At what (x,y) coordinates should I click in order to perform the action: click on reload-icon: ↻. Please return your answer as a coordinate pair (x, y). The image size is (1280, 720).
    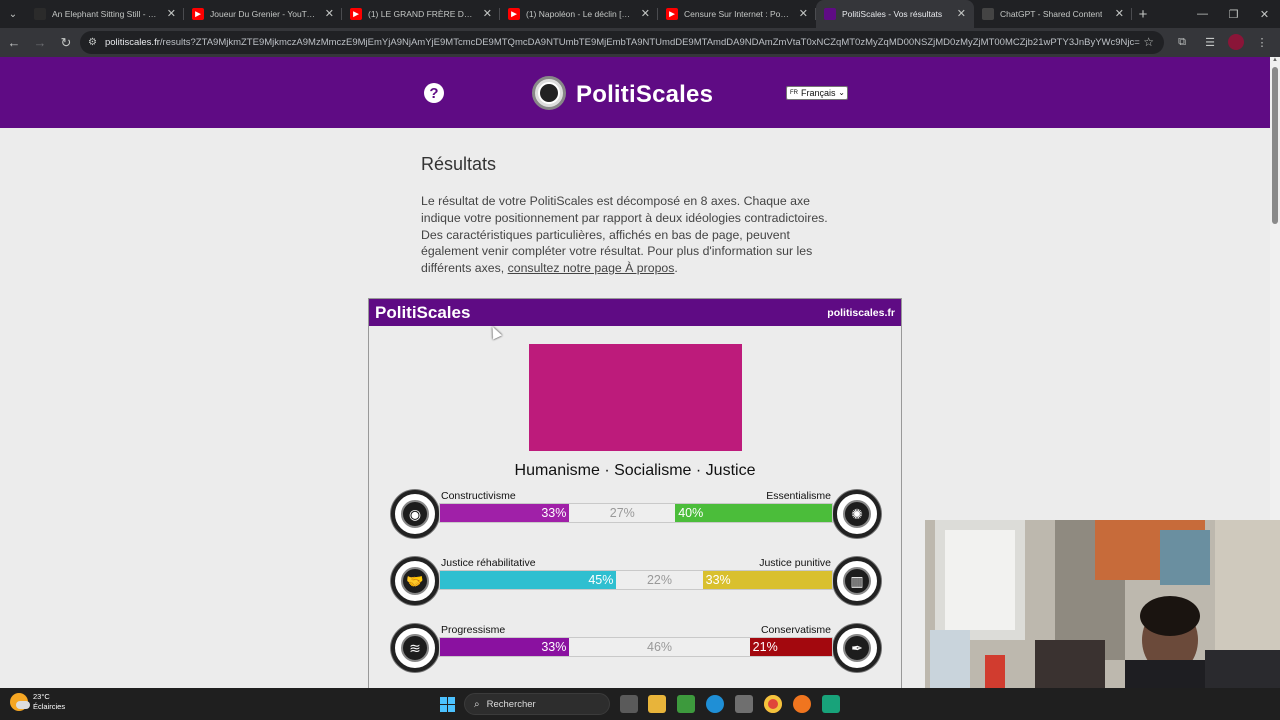
    Looking at the image, I should click on (66, 43).